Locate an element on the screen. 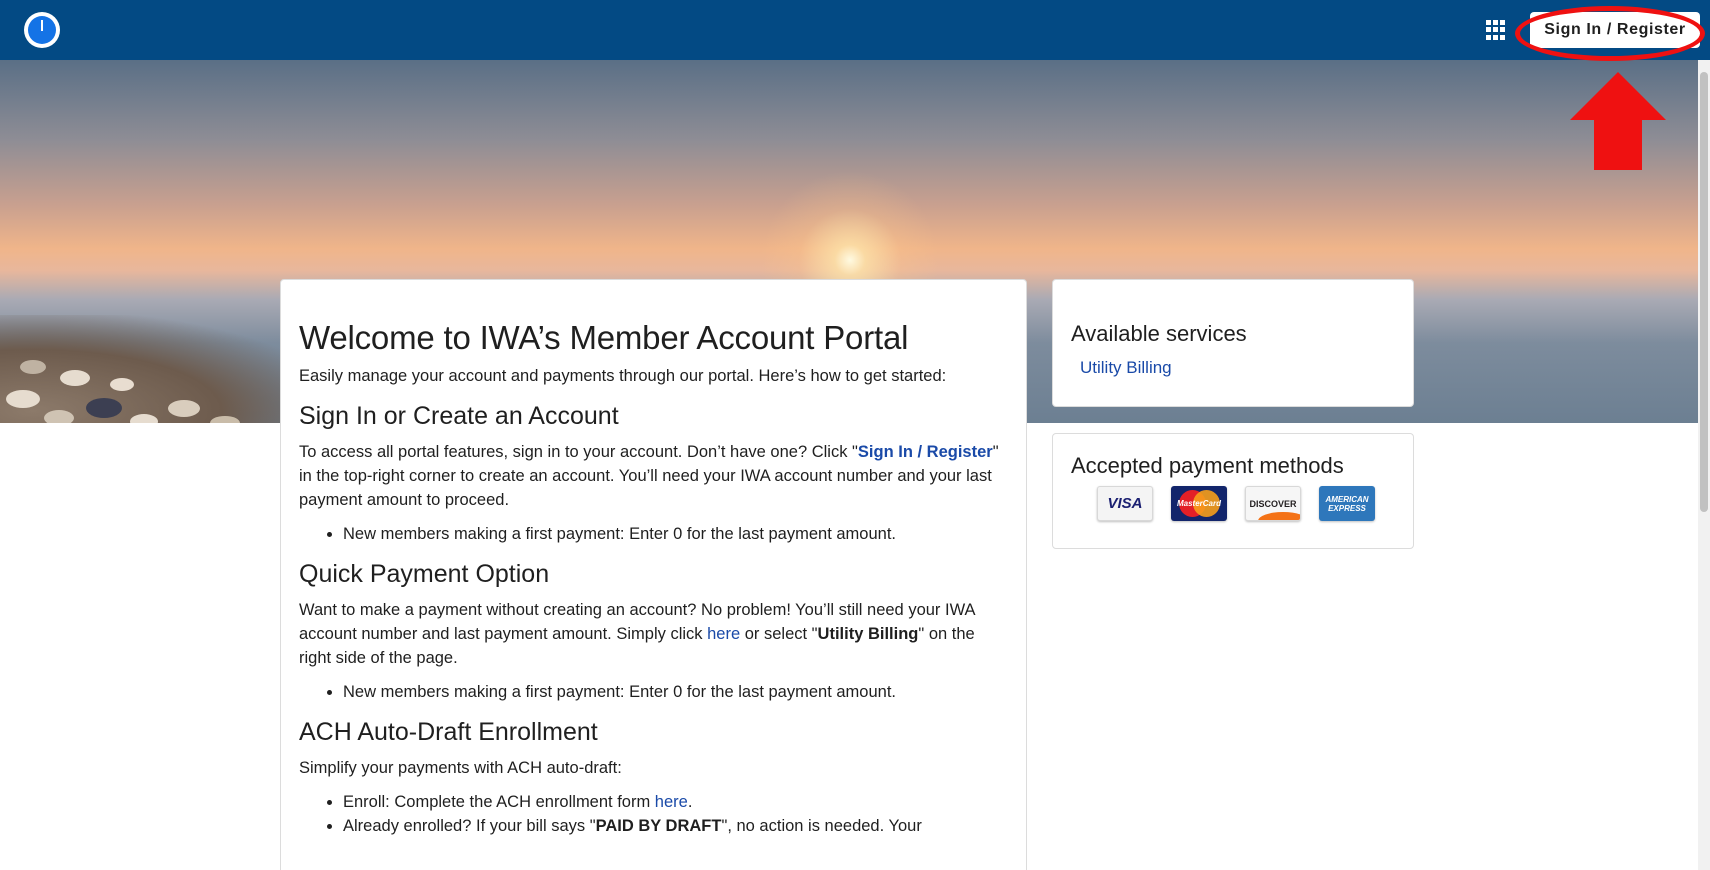 This screenshot has height=870, width=1710. card-logos: VISA MasterCard DISCOVER AMERICAN EXPRESS is located at coordinates (1236, 503).